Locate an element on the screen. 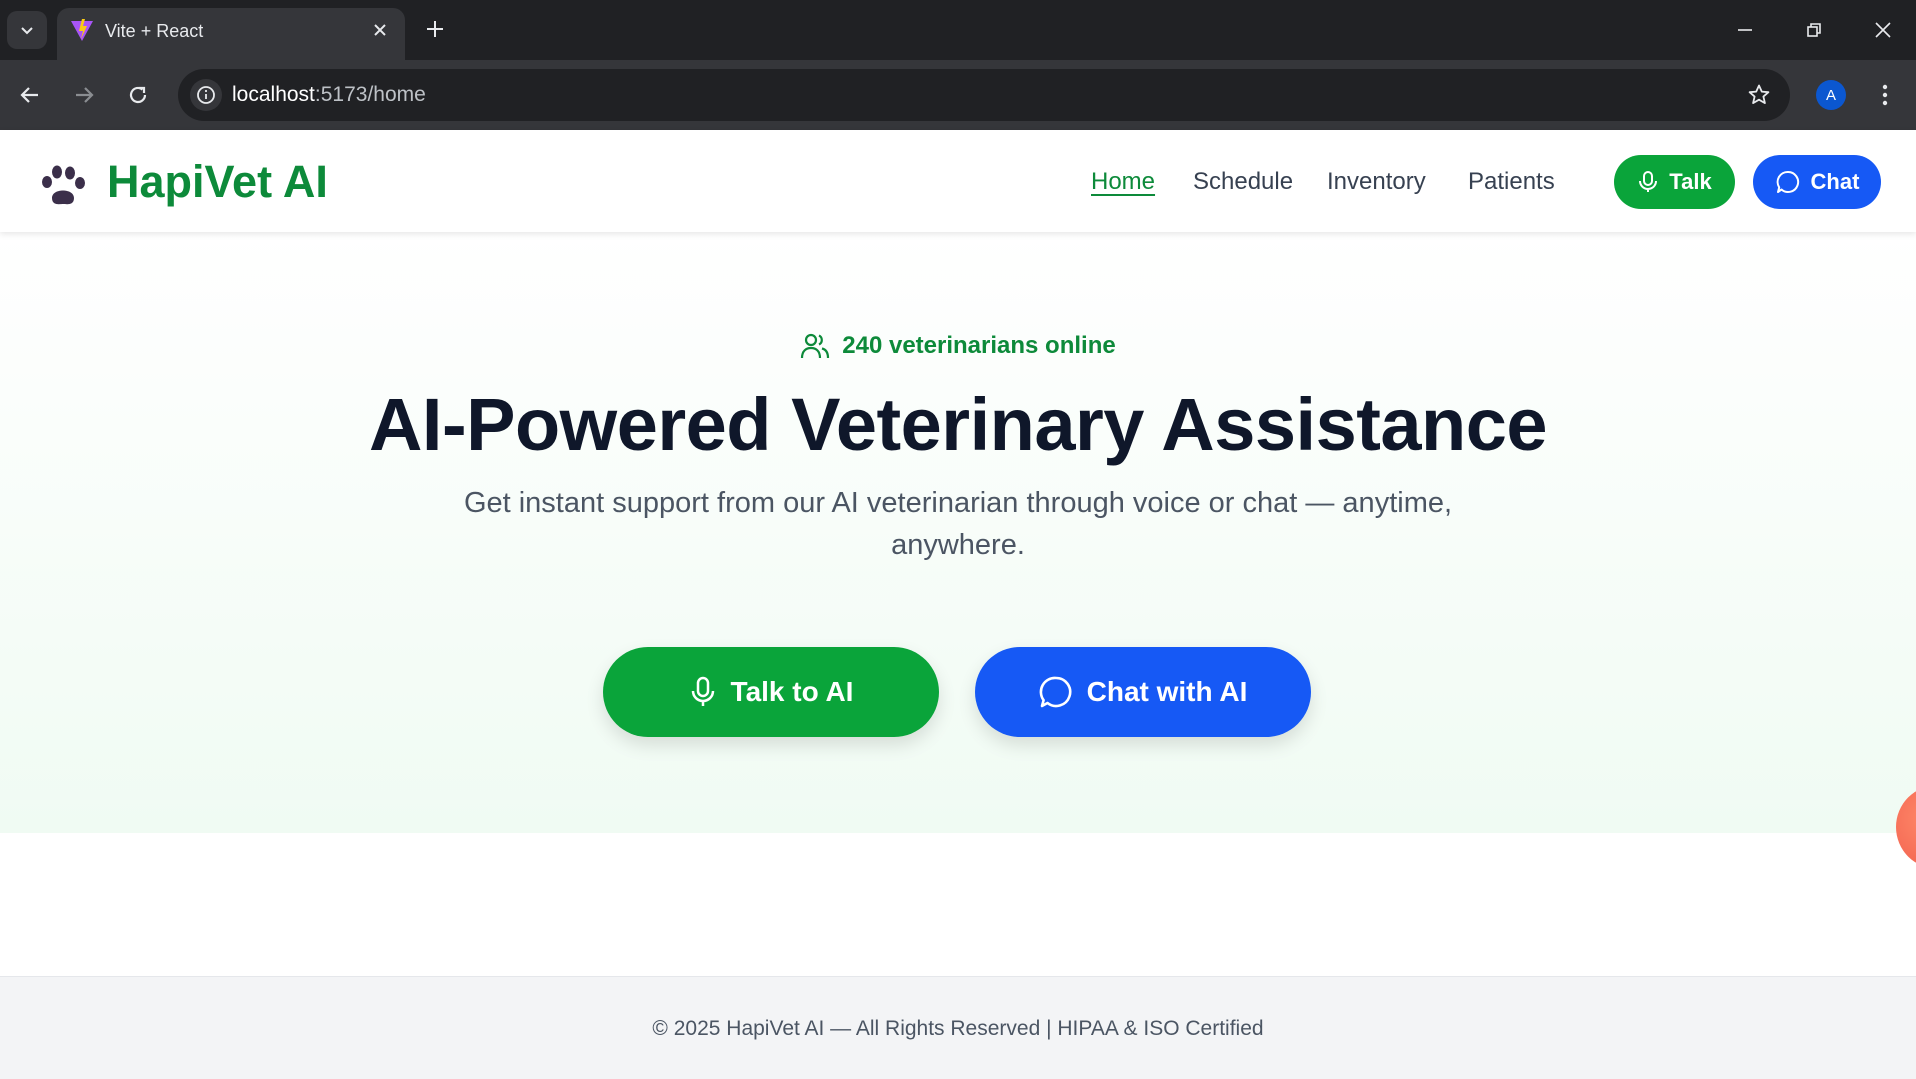 This screenshot has width=1916, height=1079. forward-button is located at coordinates (84, 95).